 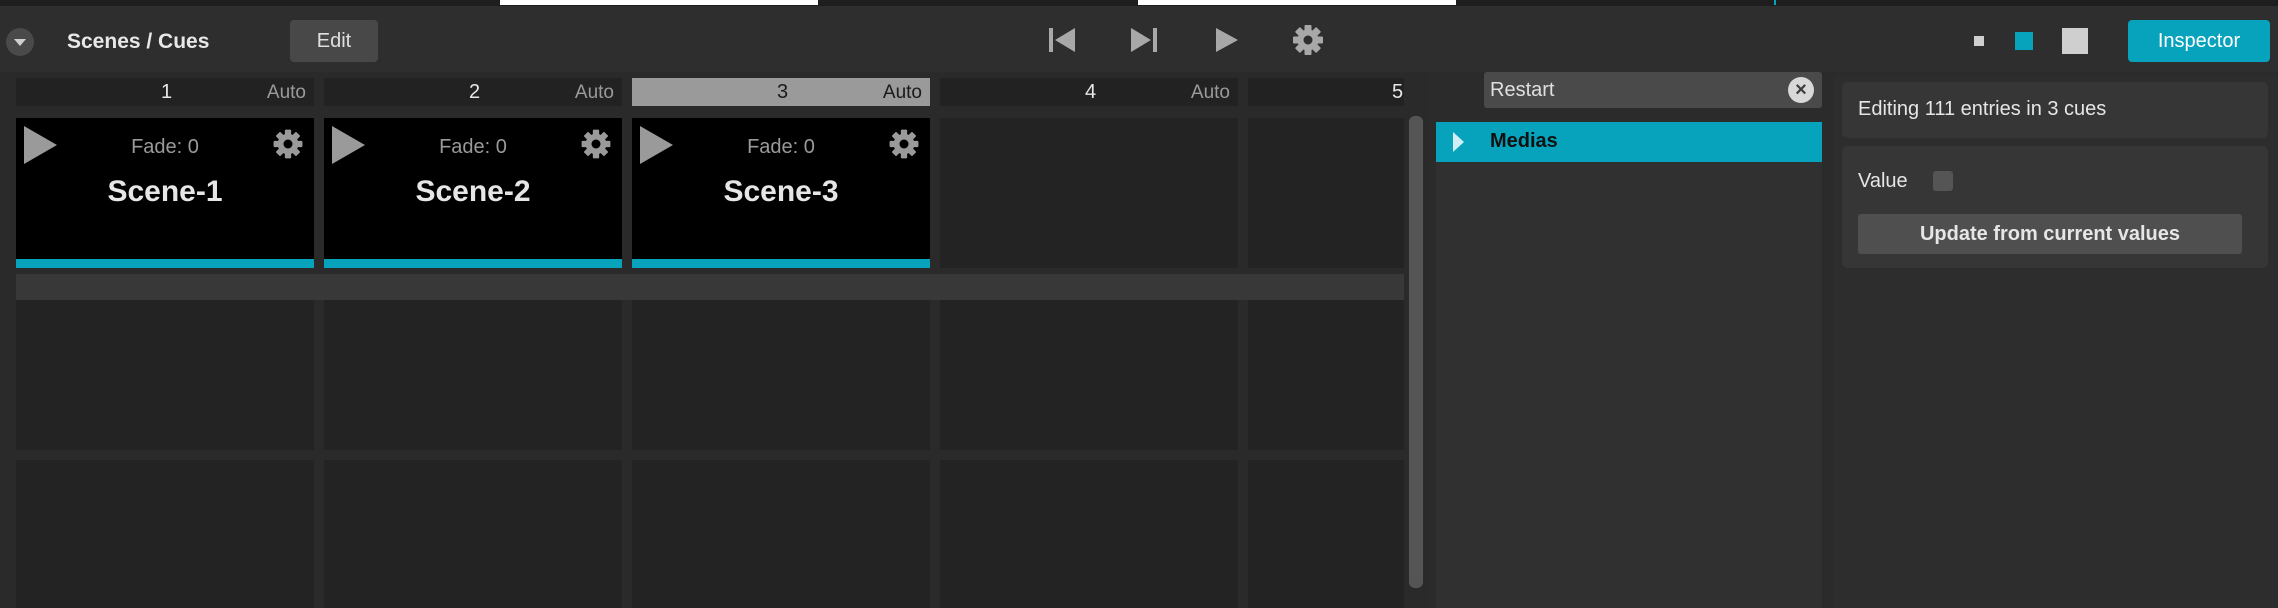 I want to click on cue-tile-scene-2: Fade: 0 Scene-2, so click(x=473, y=193).